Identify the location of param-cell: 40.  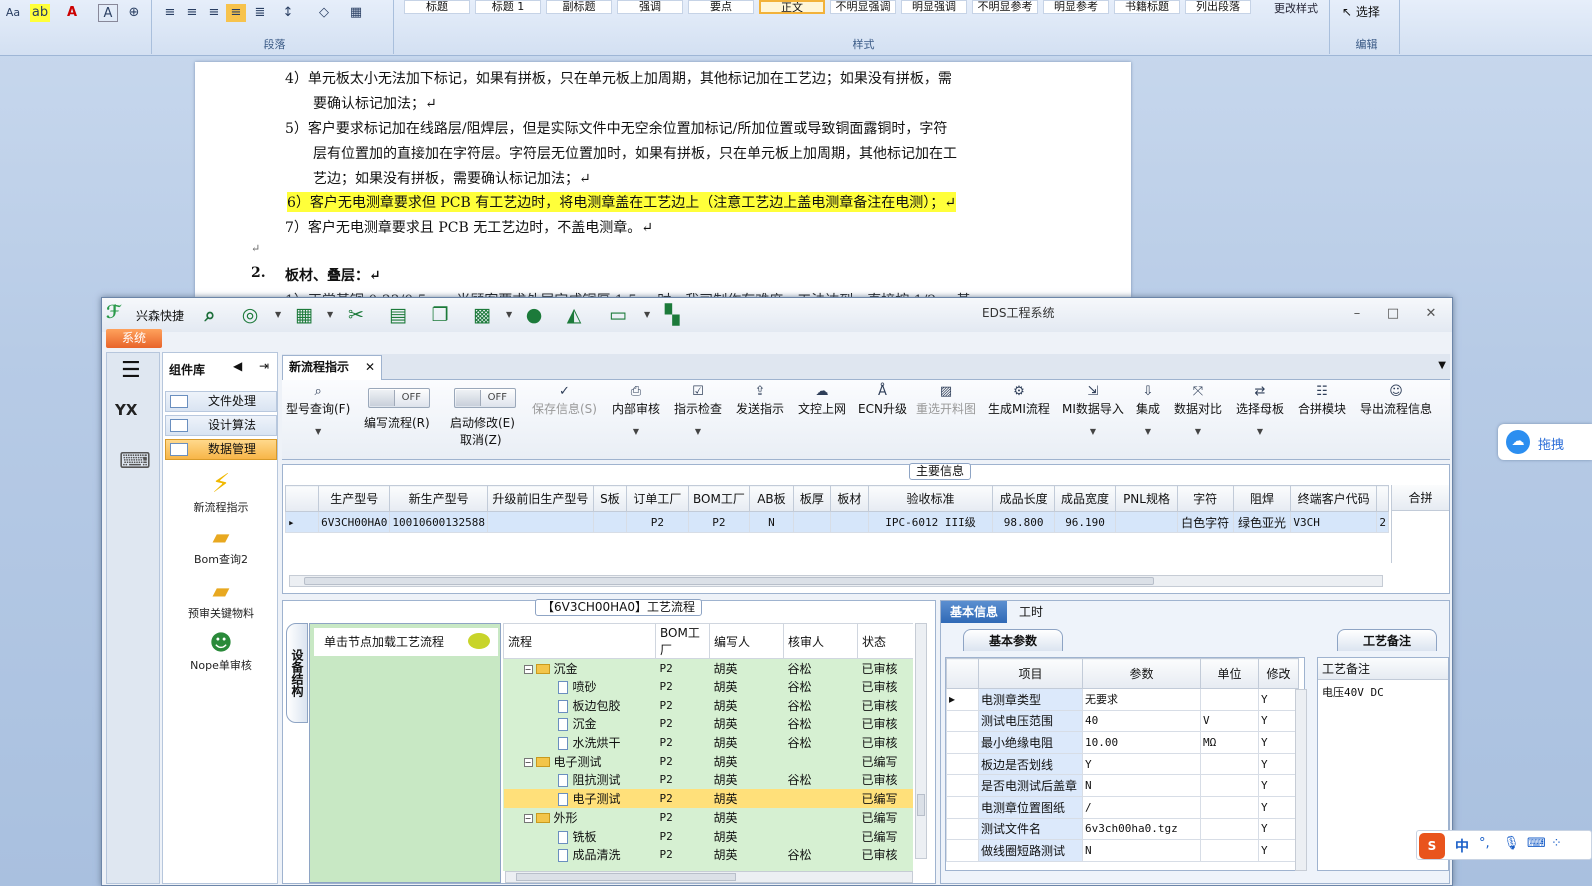
(1141, 721).